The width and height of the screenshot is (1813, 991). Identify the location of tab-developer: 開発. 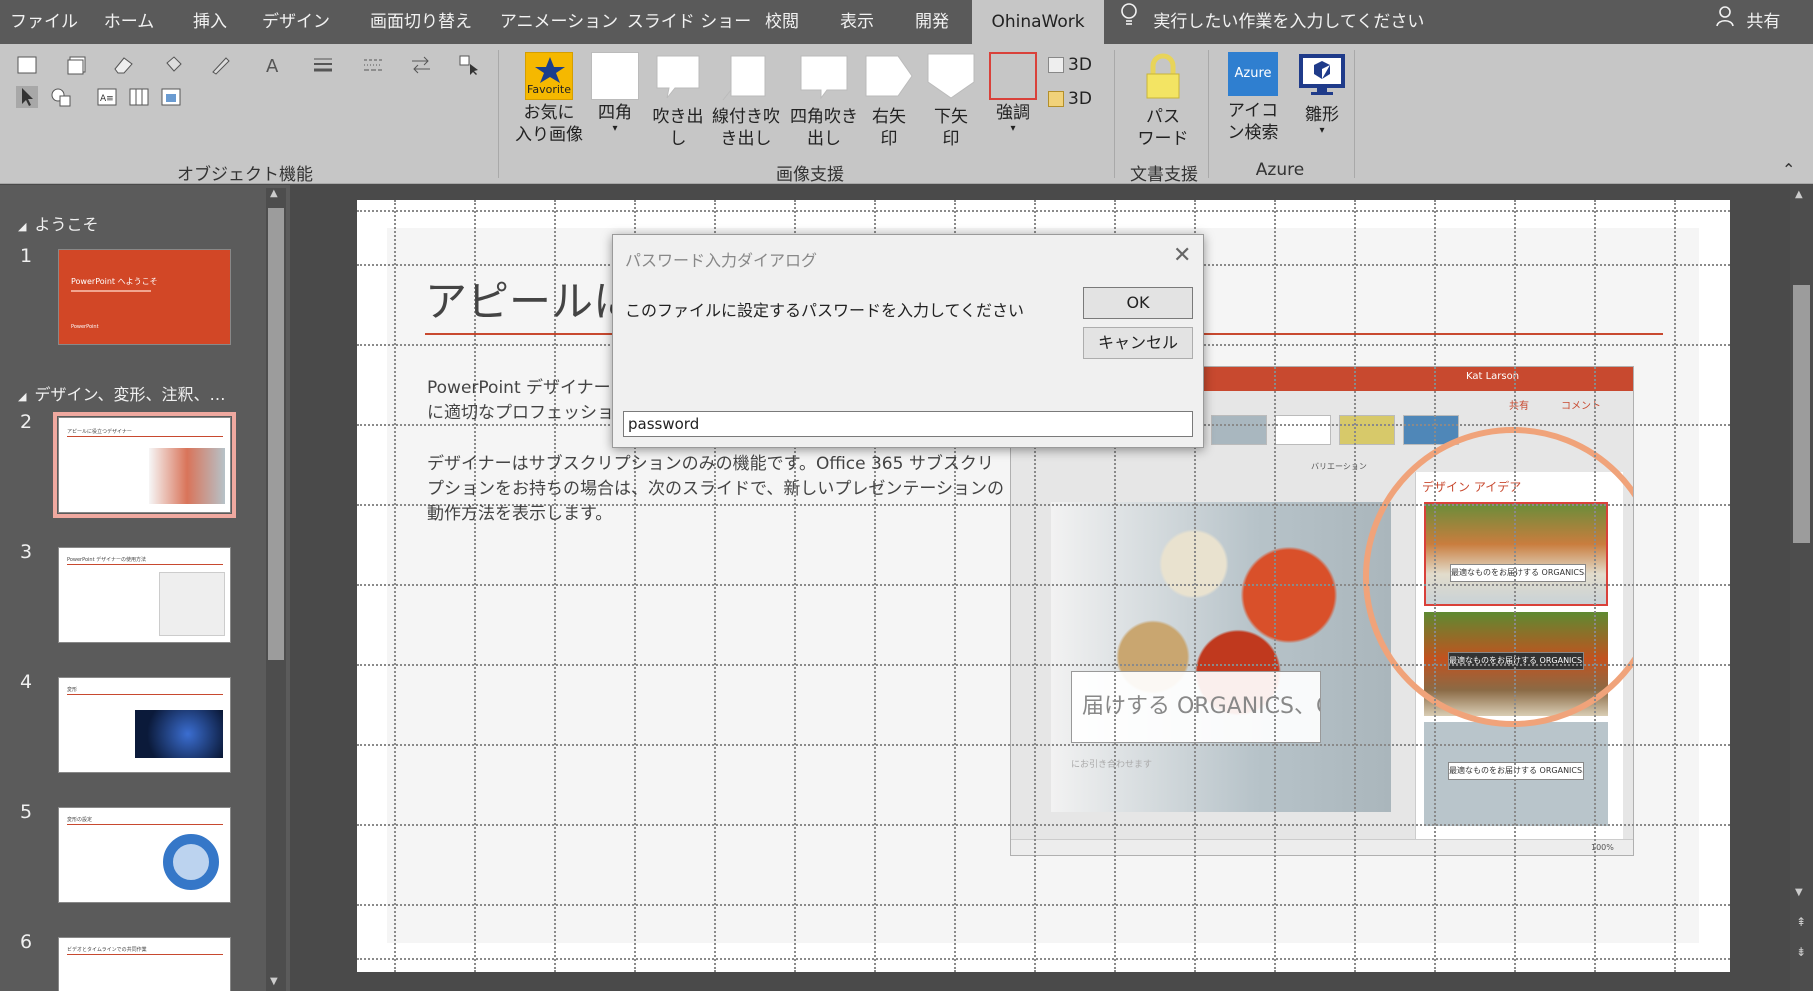
(932, 22).